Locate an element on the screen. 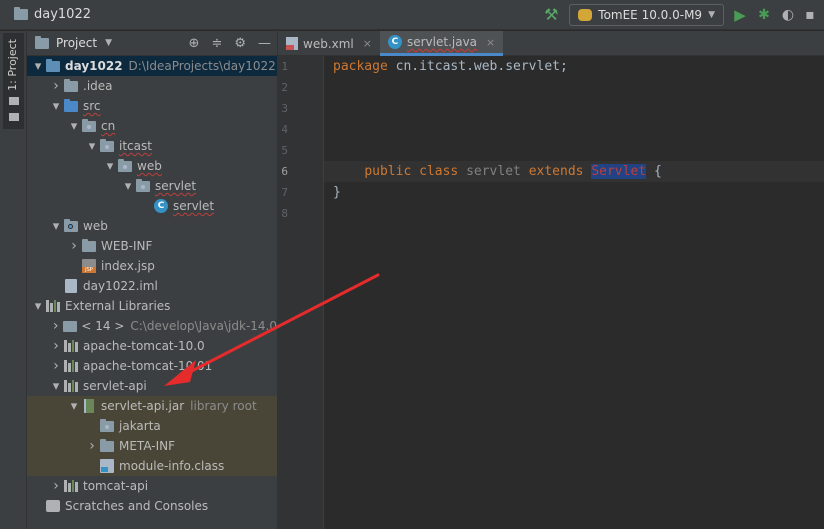  line-number: 3 is located at coordinates (284, 108).